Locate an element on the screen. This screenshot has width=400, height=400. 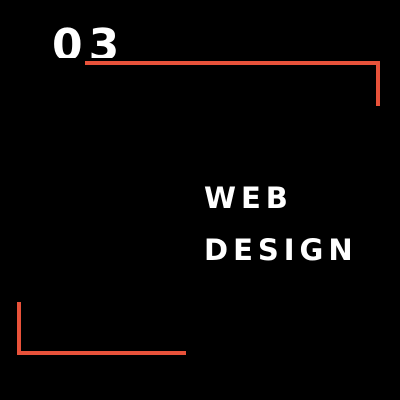
top-right-corner-bracket is located at coordinates (232, 83).